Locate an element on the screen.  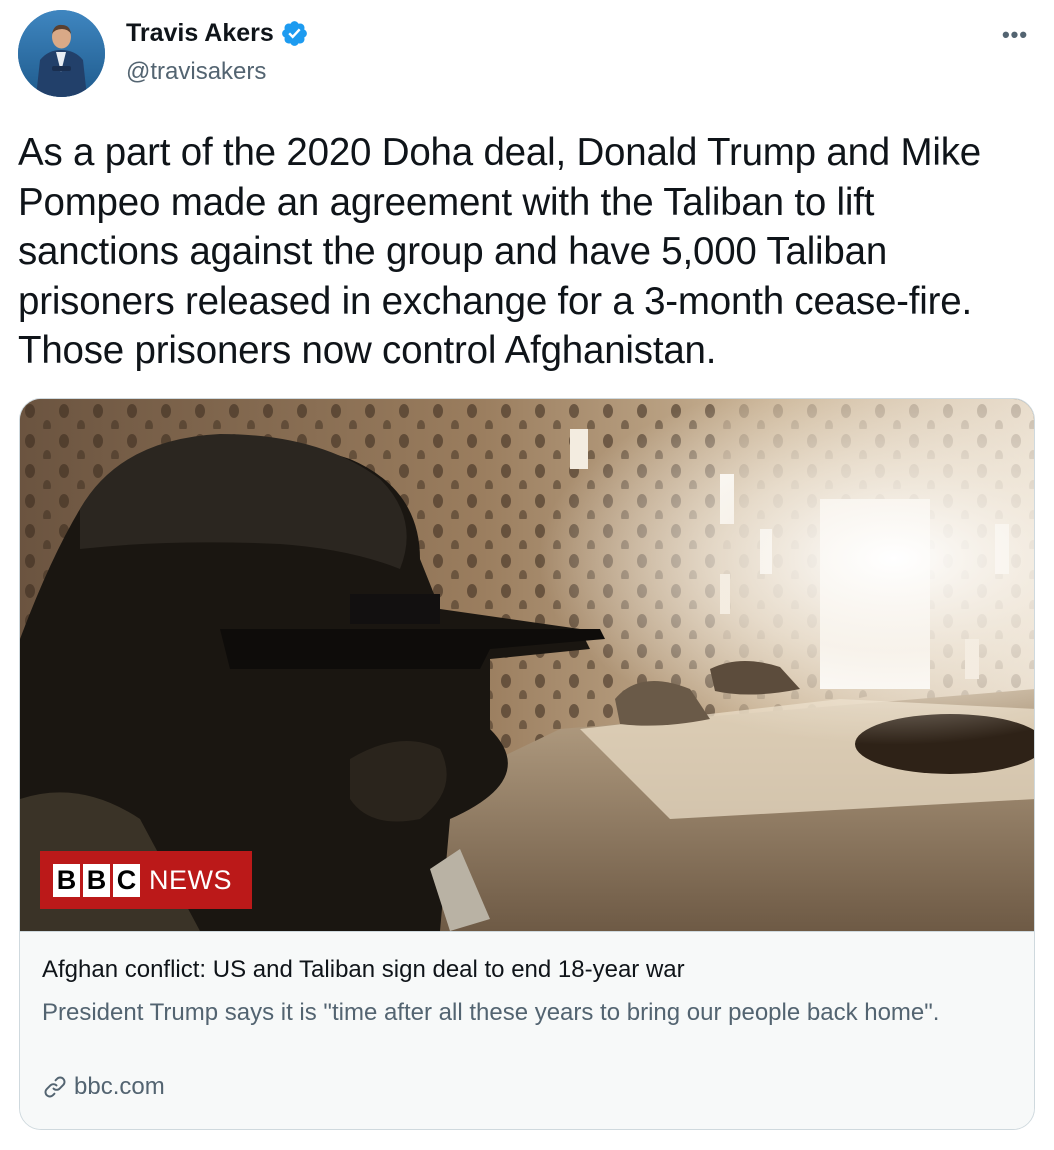
bbc-letter-b2: B is located at coordinates (96, 880).